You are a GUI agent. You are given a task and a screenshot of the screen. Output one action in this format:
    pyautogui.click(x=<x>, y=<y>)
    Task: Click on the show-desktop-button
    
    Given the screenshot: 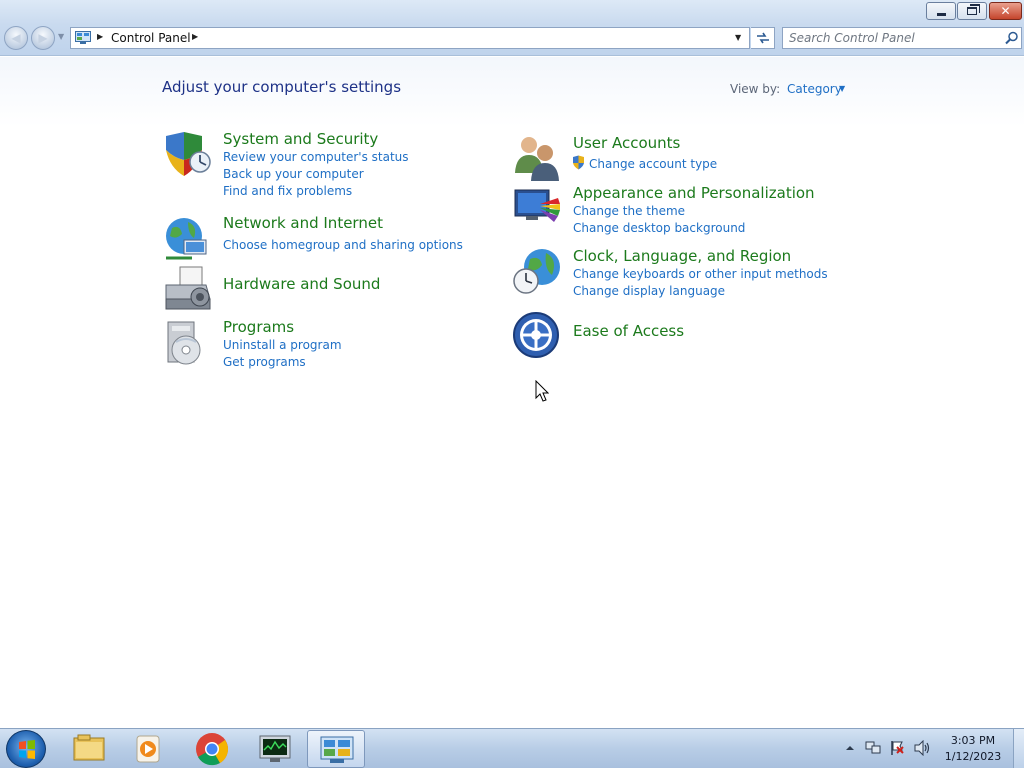 What is the action you would take?
    pyautogui.click(x=1018, y=748)
    